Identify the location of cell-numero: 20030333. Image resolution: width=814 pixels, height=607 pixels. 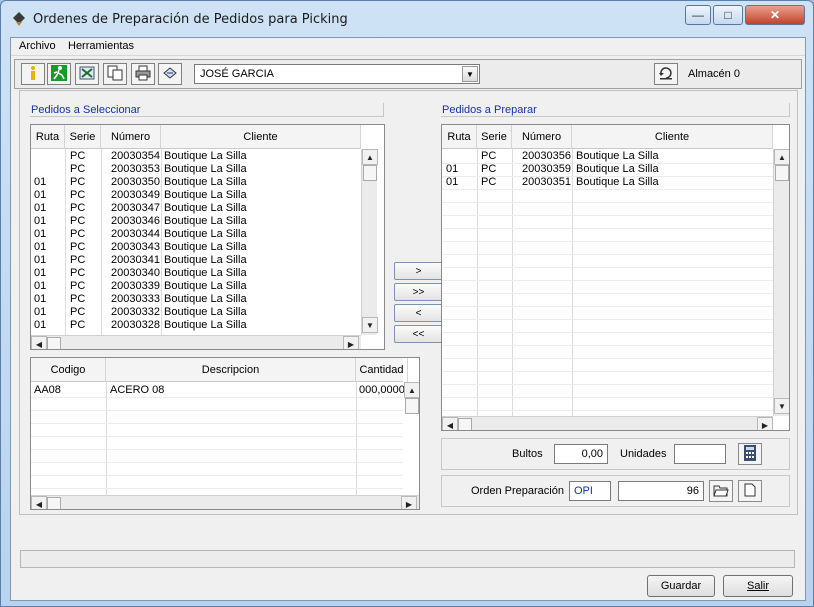
(135, 299).